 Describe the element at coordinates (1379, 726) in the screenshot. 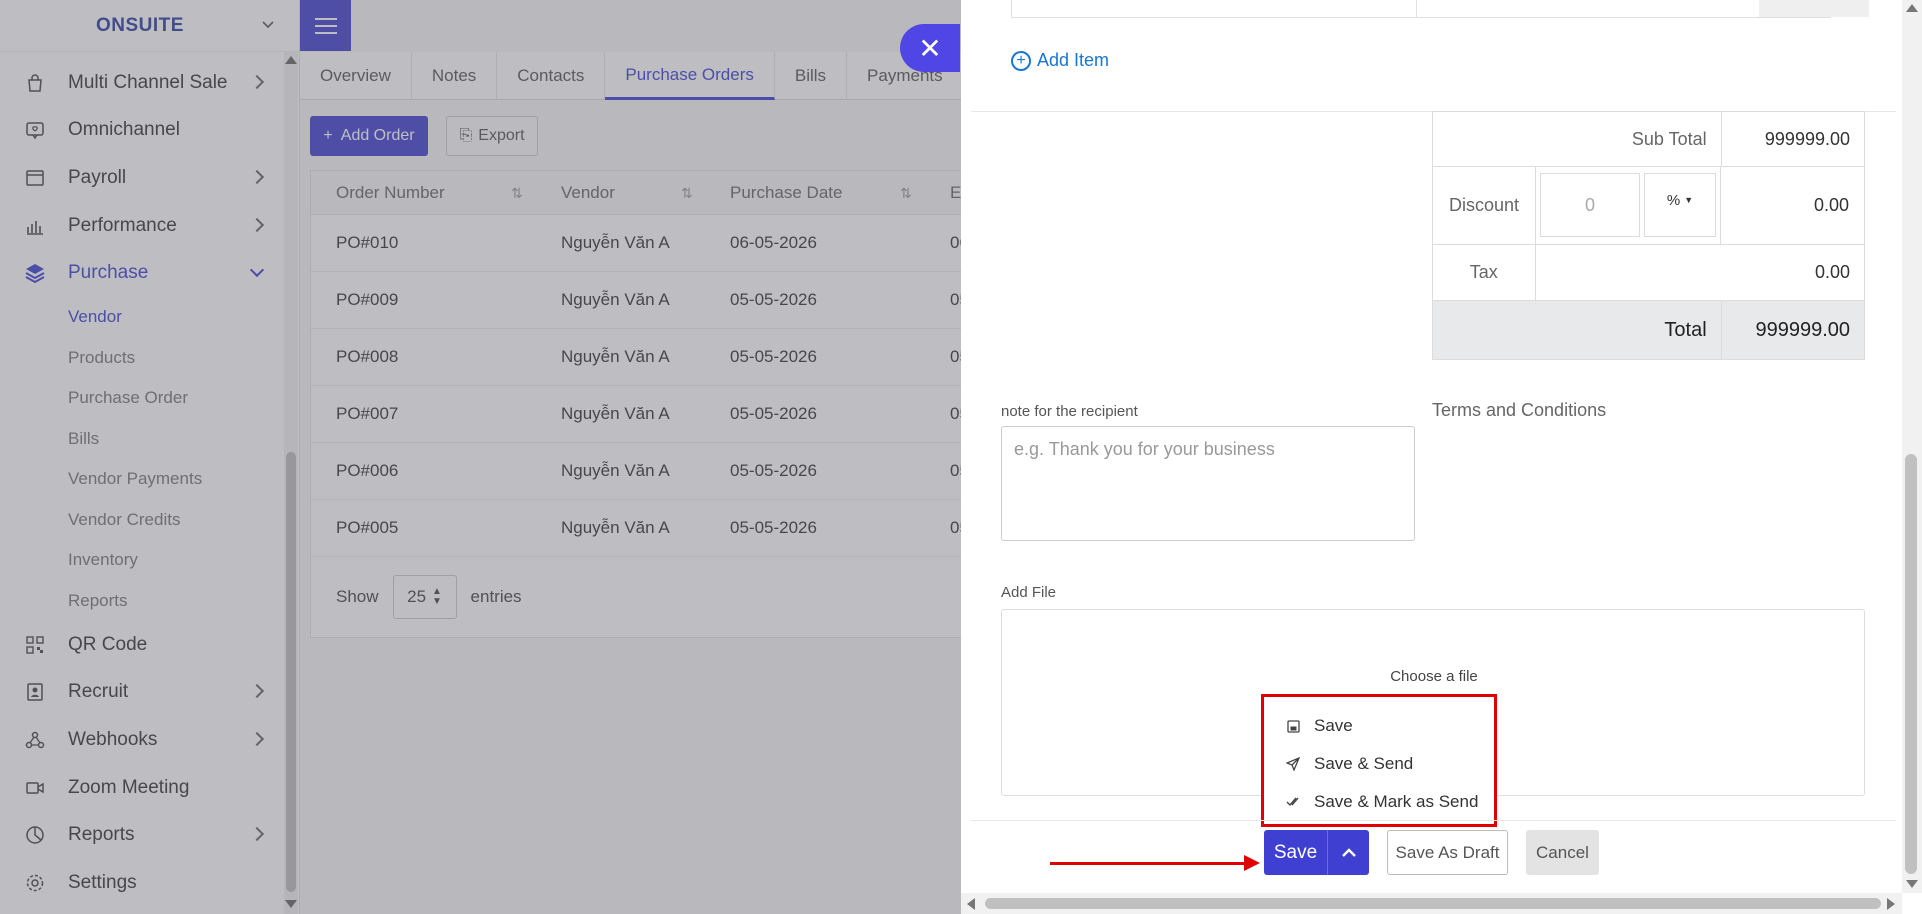

I see `menu-item-save: Save` at that location.